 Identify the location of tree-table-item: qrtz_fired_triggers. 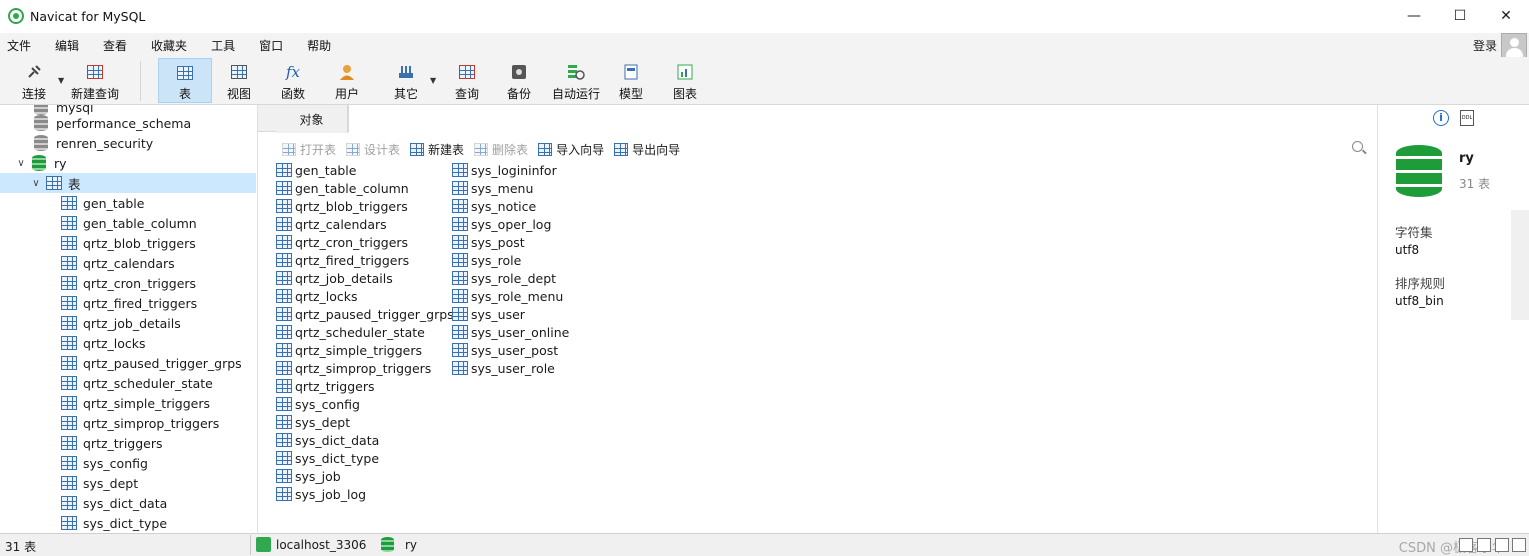
(128, 303).